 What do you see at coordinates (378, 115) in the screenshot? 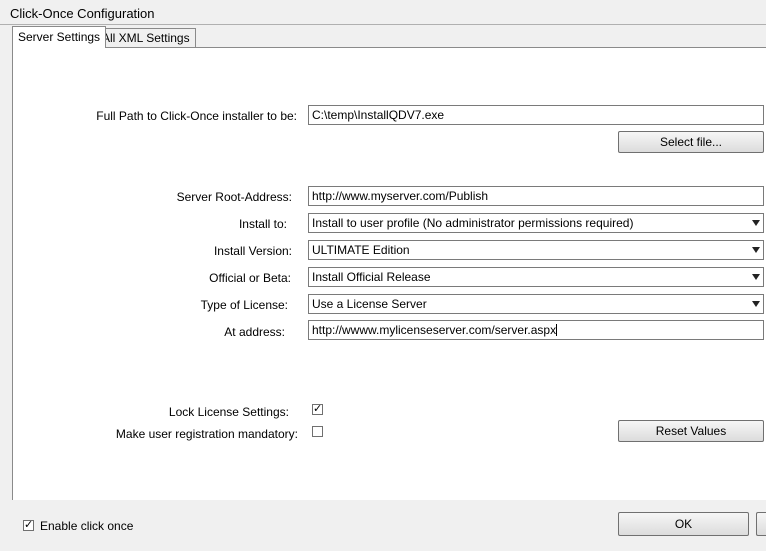
I see `installer-path-value: C:\temp\InstallQDV7.exe` at bounding box center [378, 115].